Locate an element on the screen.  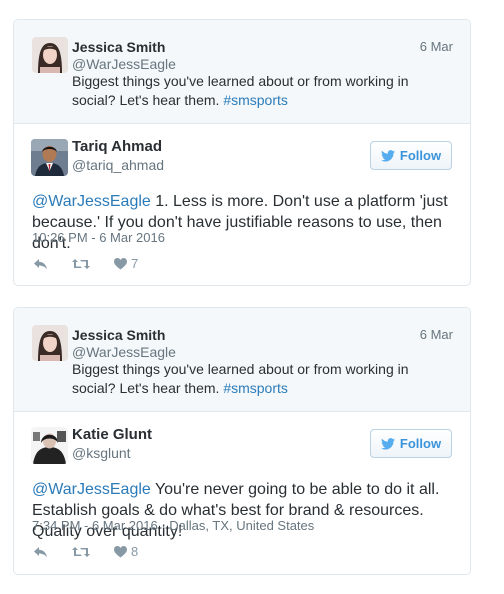
author-handle: @tariq_ahmad is located at coordinates (118, 165).